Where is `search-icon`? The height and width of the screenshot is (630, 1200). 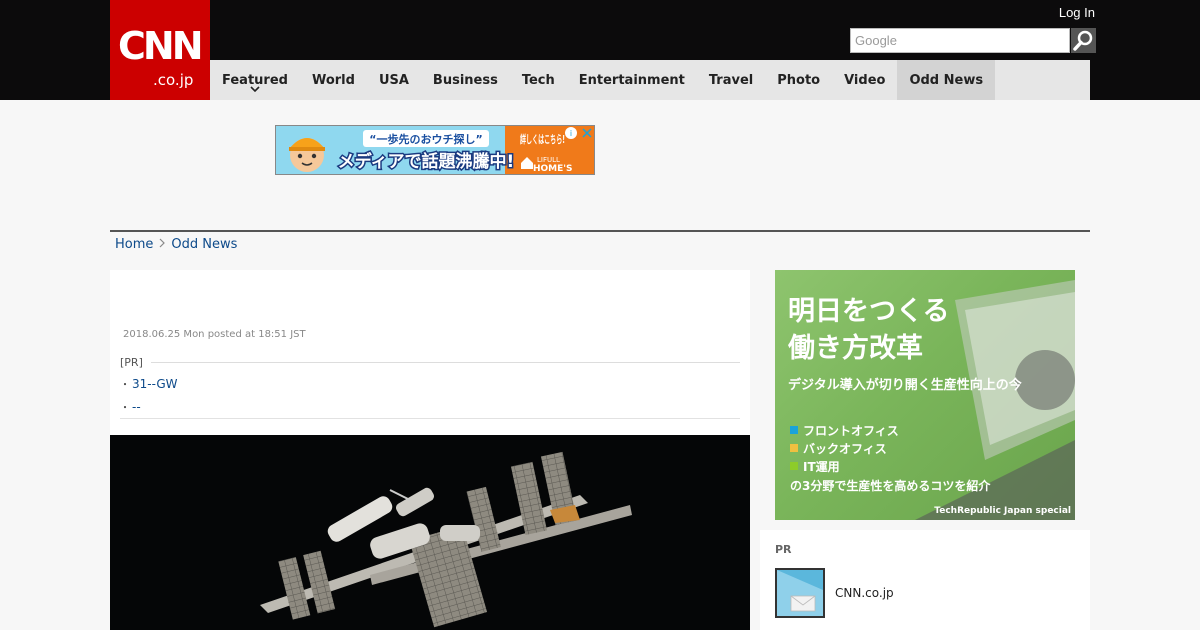
search-icon is located at coordinates (1083, 40).